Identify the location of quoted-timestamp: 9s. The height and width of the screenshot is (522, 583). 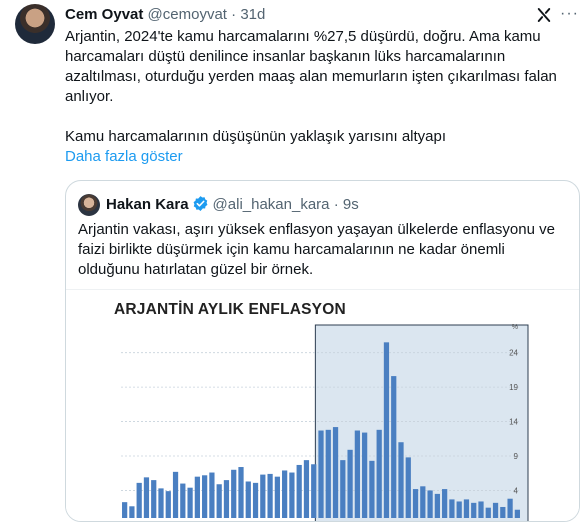
(350, 204).